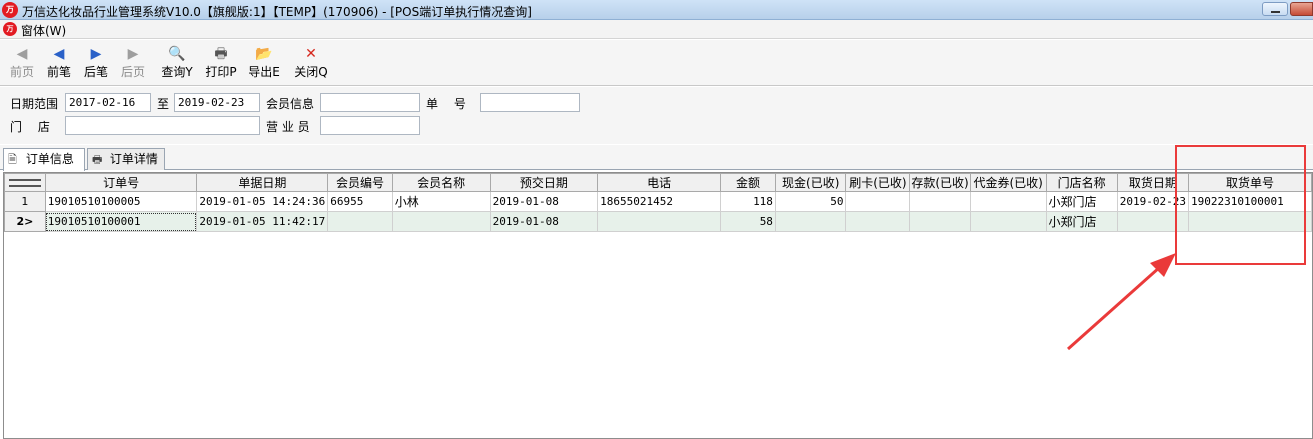 The width and height of the screenshot is (1313, 439). Describe the element at coordinates (97, 159) in the screenshot. I see `print-preview-icon: 🖶` at that location.